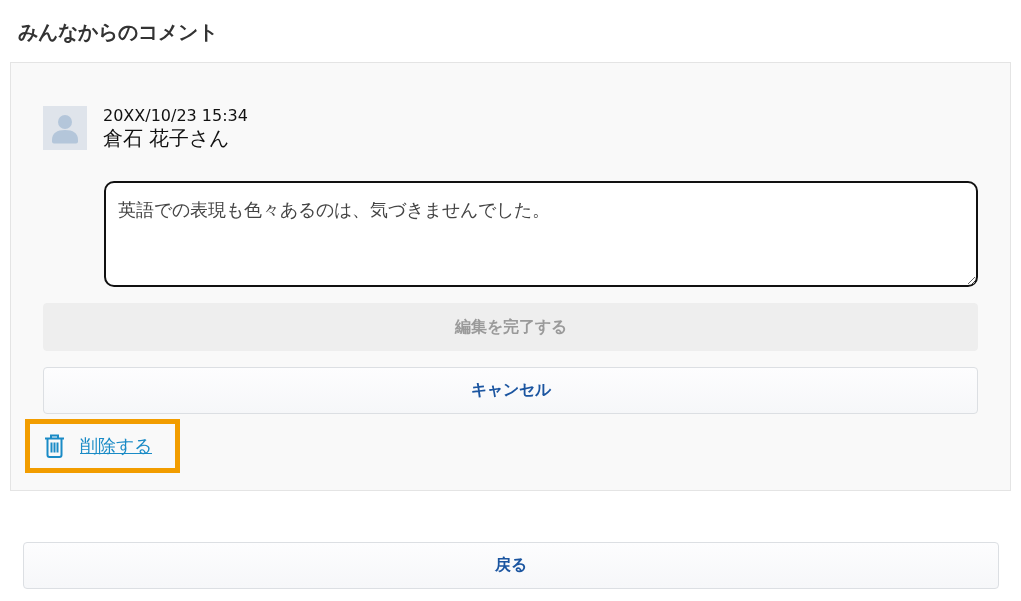  Describe the element at coordinates (166, 138) in the screenshot. I see `author-name: 倉石 花子さん` at that location.